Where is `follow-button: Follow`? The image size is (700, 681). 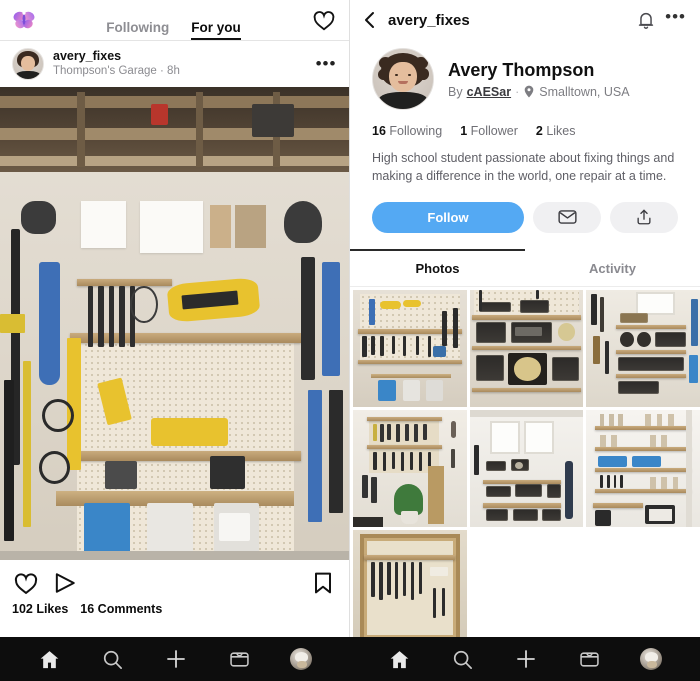 follow-button: Follow is located at coordinates (448, 217).